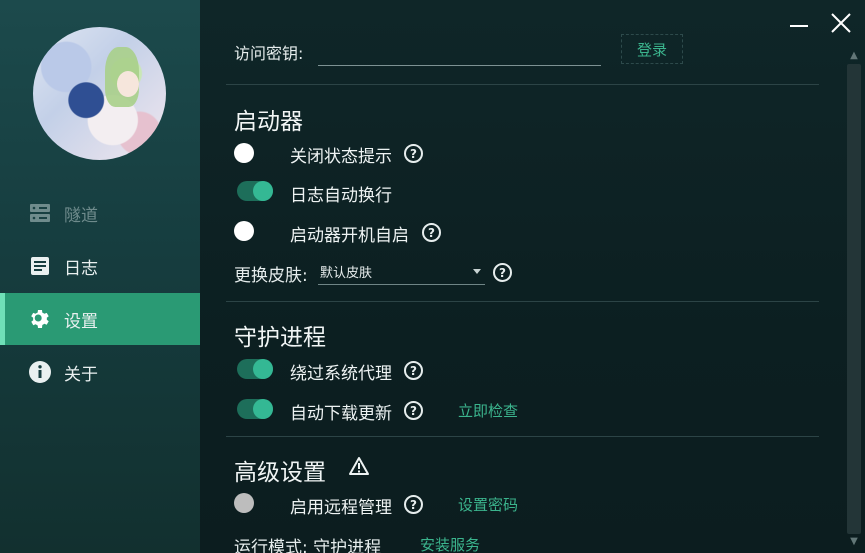 Image resolution: width=865 pixels, height=553 pixels. I want to click on log-icon, so click(40, 266).